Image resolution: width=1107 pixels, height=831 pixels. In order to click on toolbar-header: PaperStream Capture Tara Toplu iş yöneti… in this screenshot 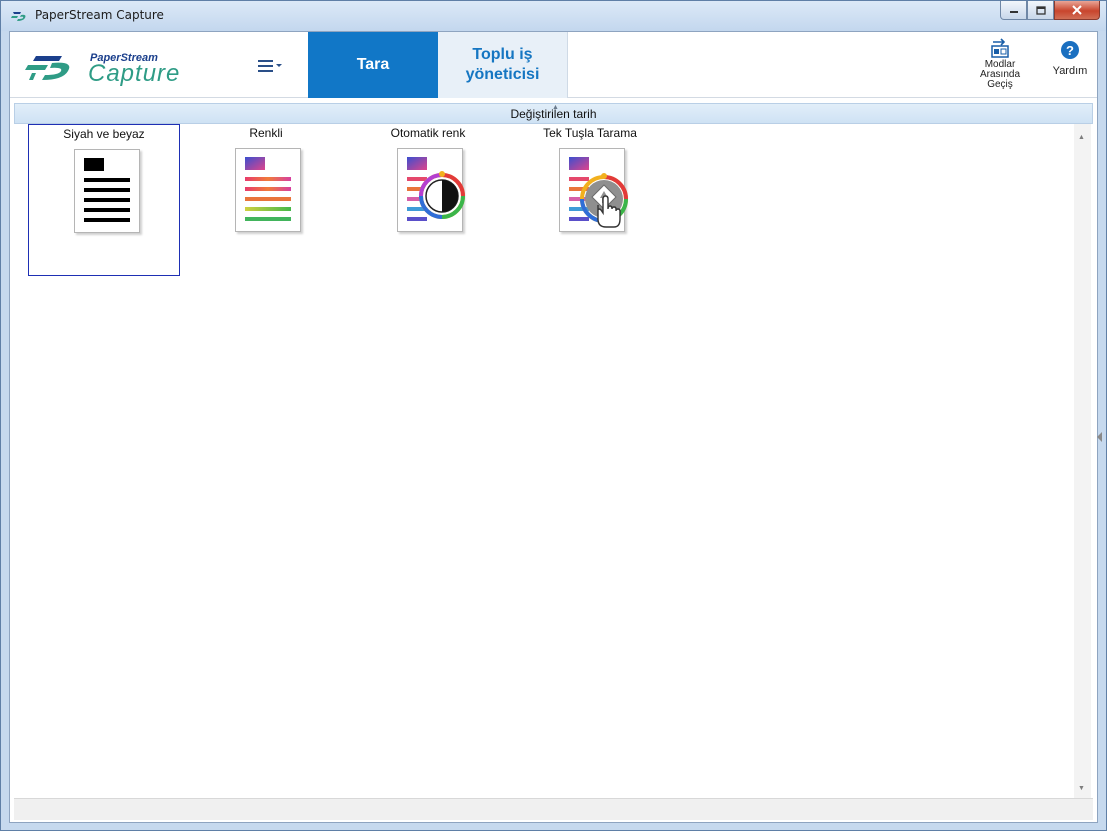, I will do `click(553, 65)`.